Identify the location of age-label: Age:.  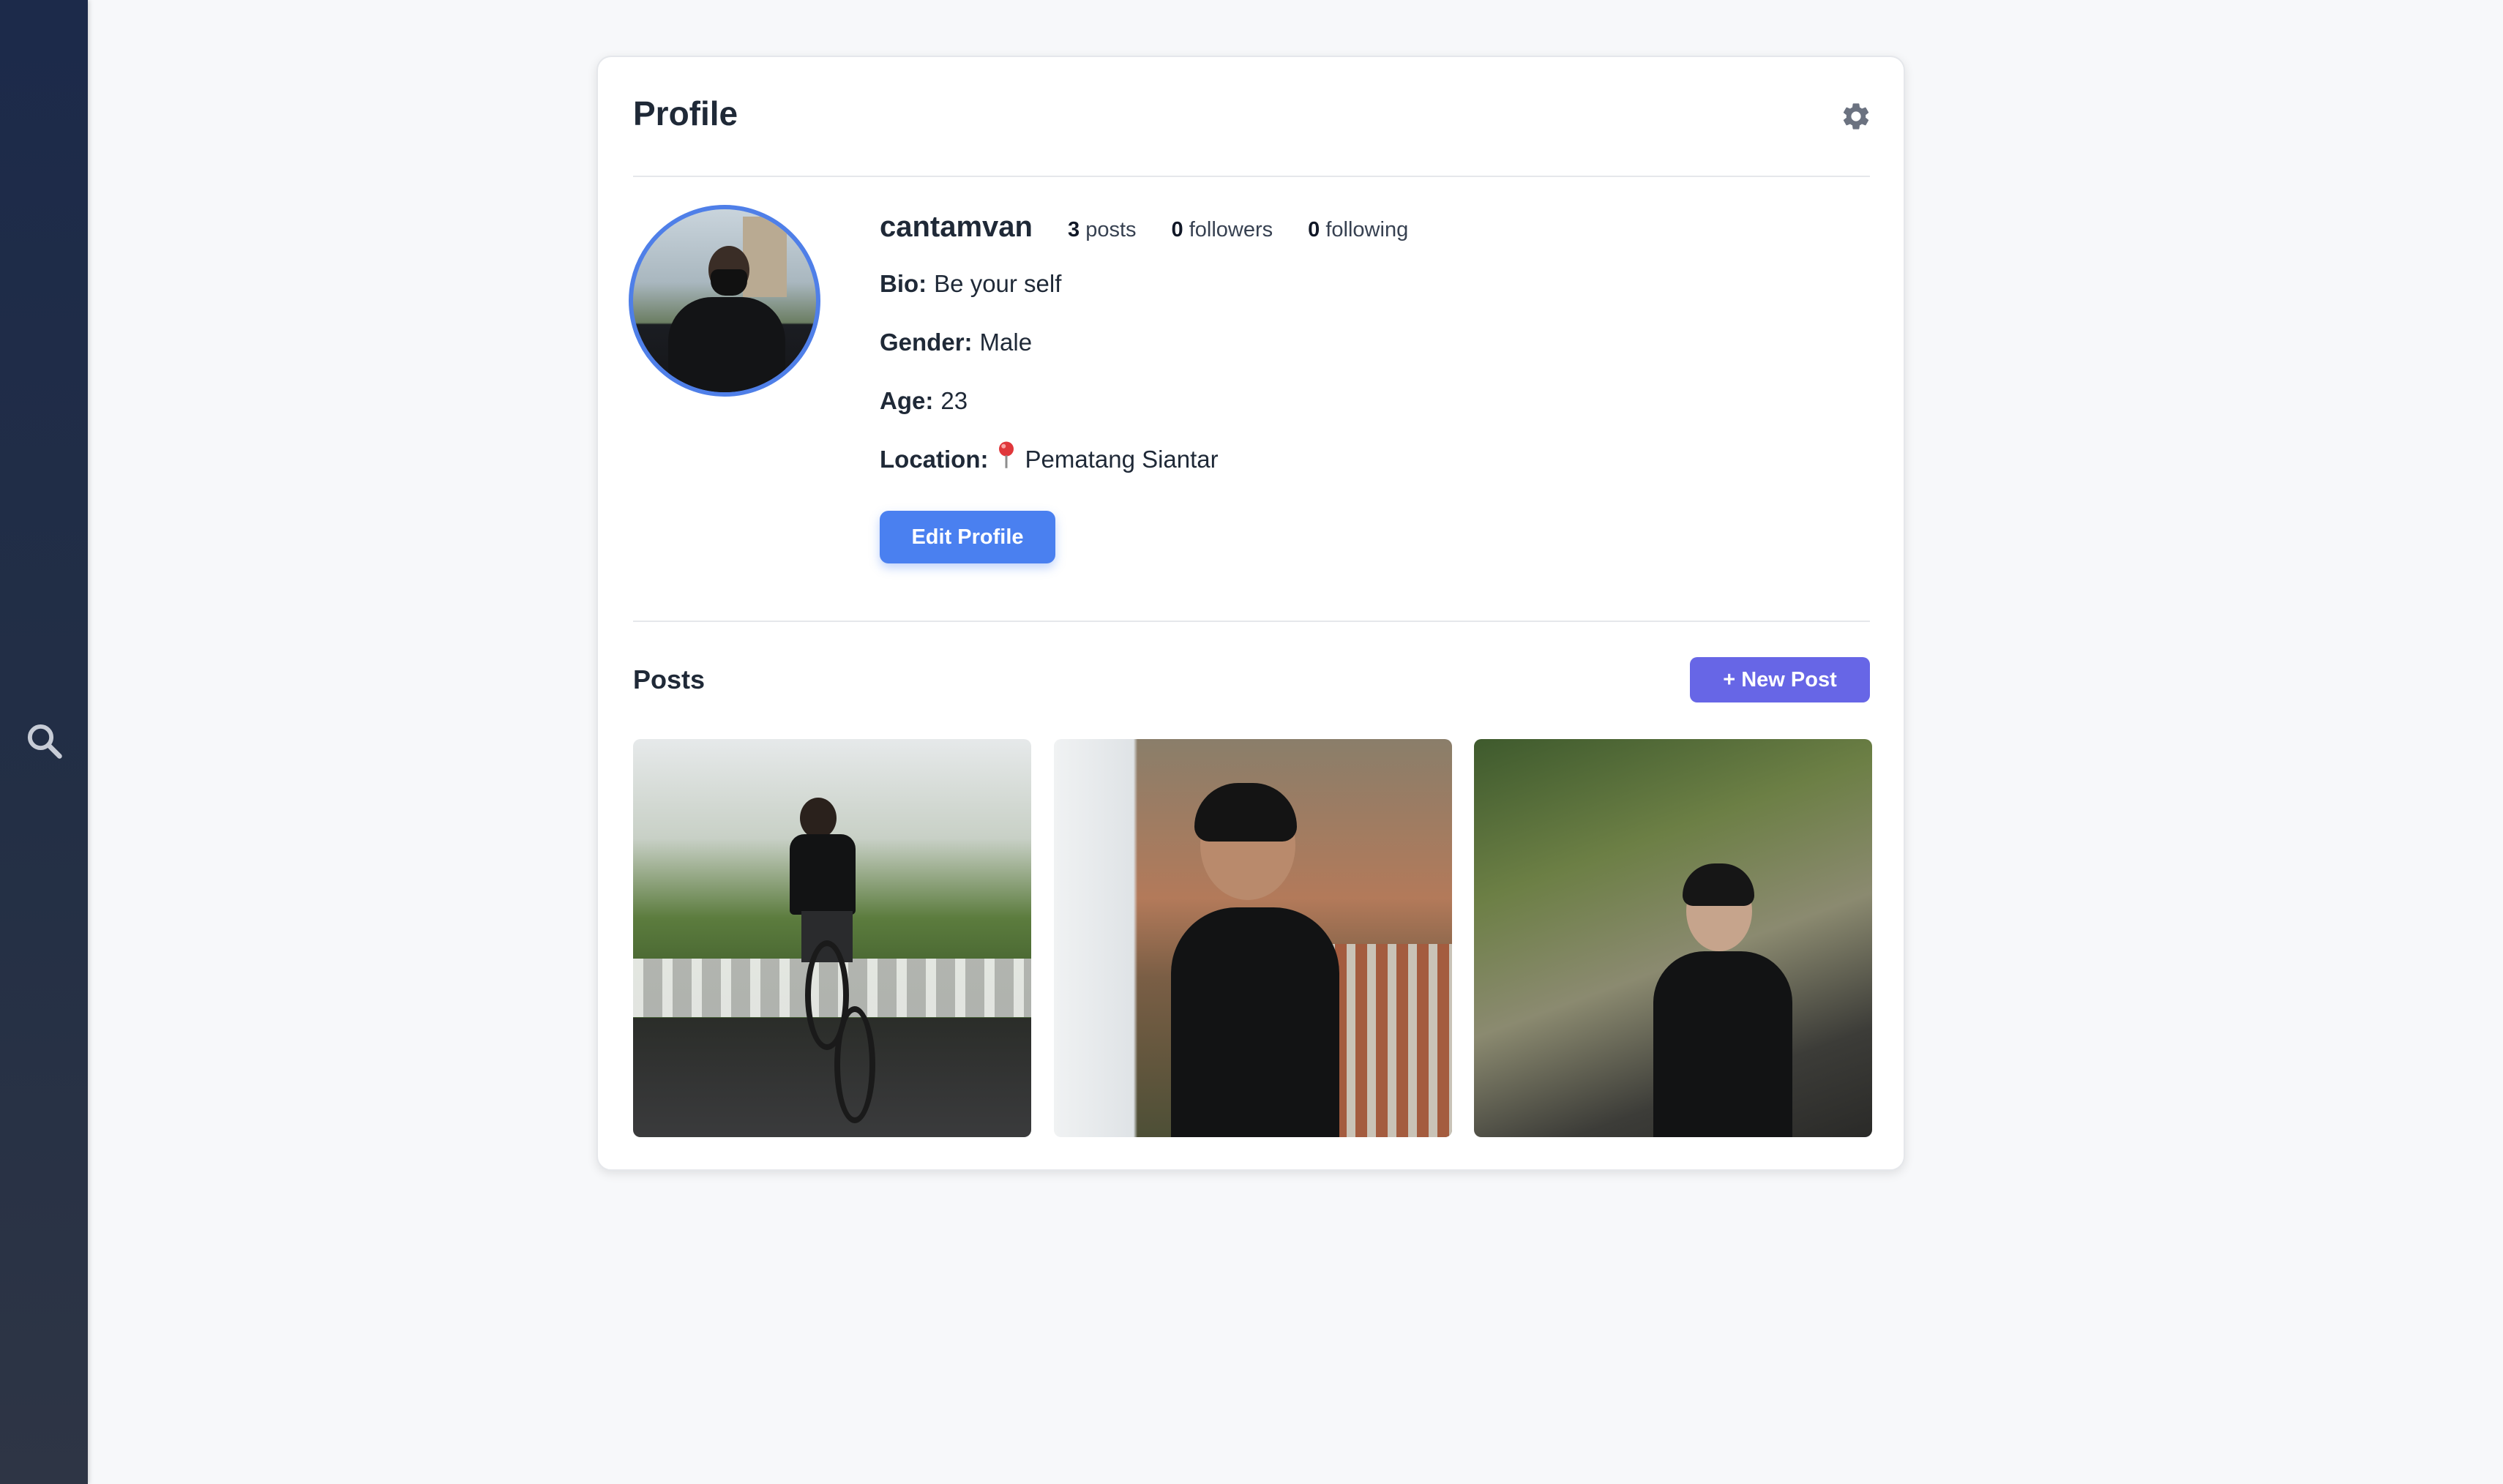
(907, 400).